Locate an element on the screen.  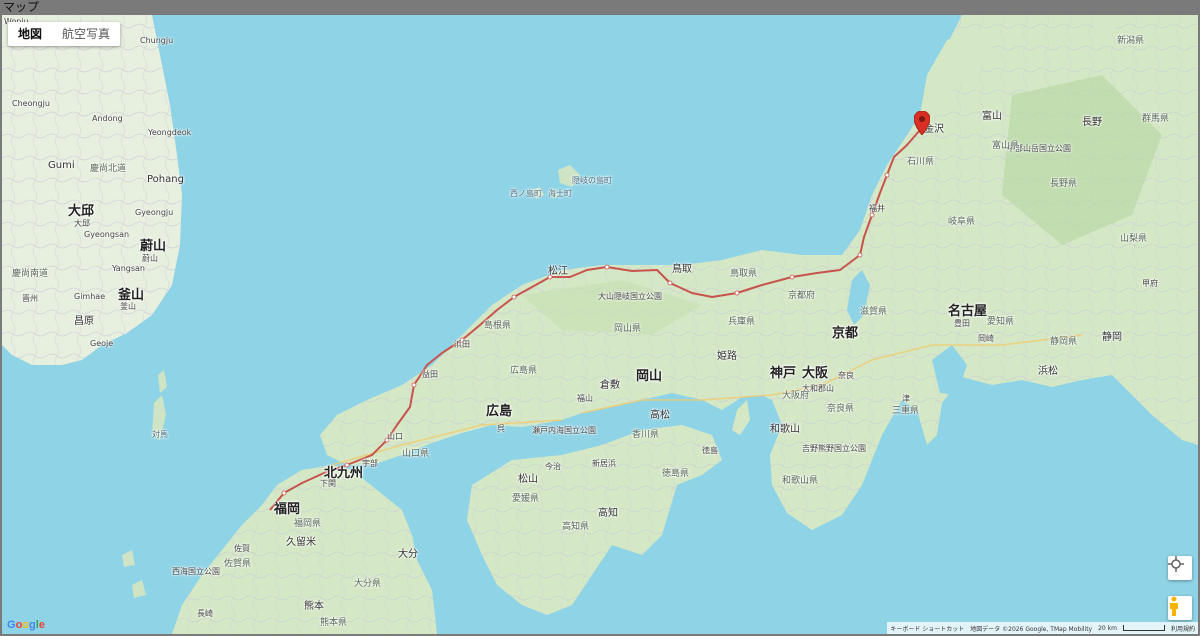
pref-label: 新潟県 is located at coordinates (1131, 41).